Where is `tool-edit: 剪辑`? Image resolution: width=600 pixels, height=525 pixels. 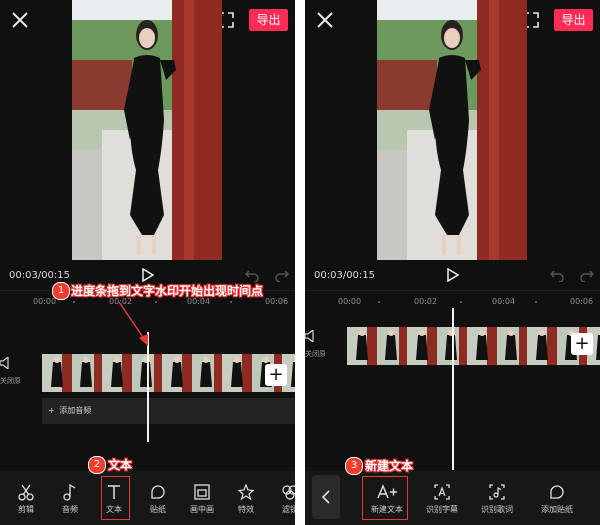 tool-edit: 剪辑 is located at coordinates (26, 499).